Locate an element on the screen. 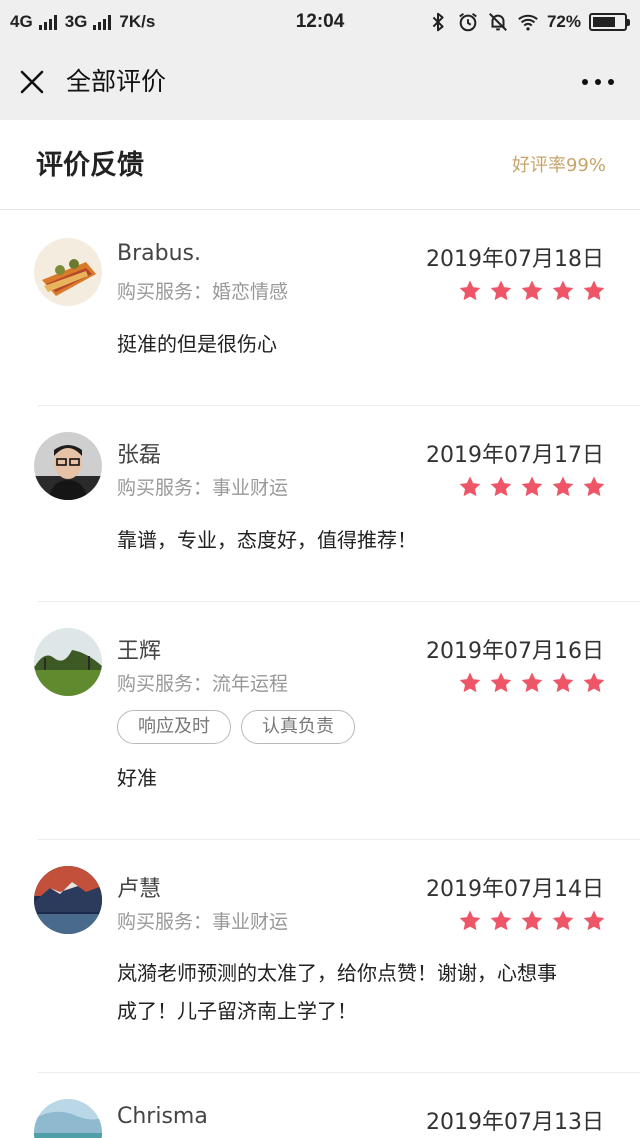 The image size is (640, 1138). page-title: 全部评价 is located at coordinates (116, 81).